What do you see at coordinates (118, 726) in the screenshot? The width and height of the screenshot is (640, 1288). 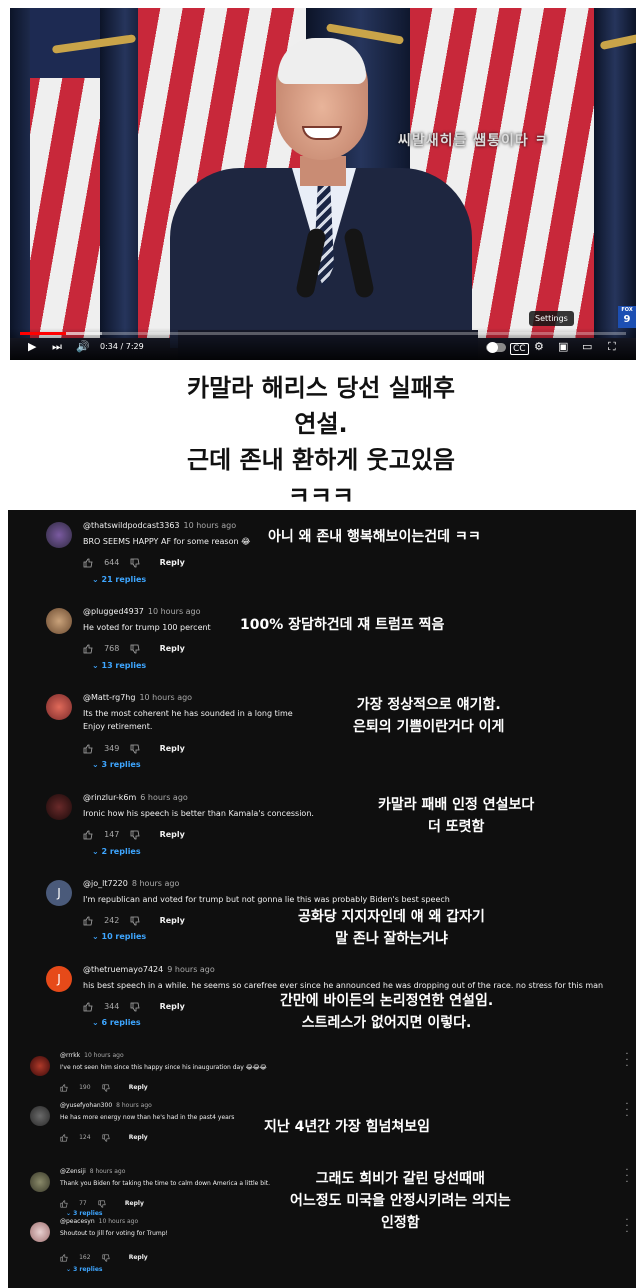 I see `comment-text-line: Enjoy retirement.` at bounding box center [118, 726].